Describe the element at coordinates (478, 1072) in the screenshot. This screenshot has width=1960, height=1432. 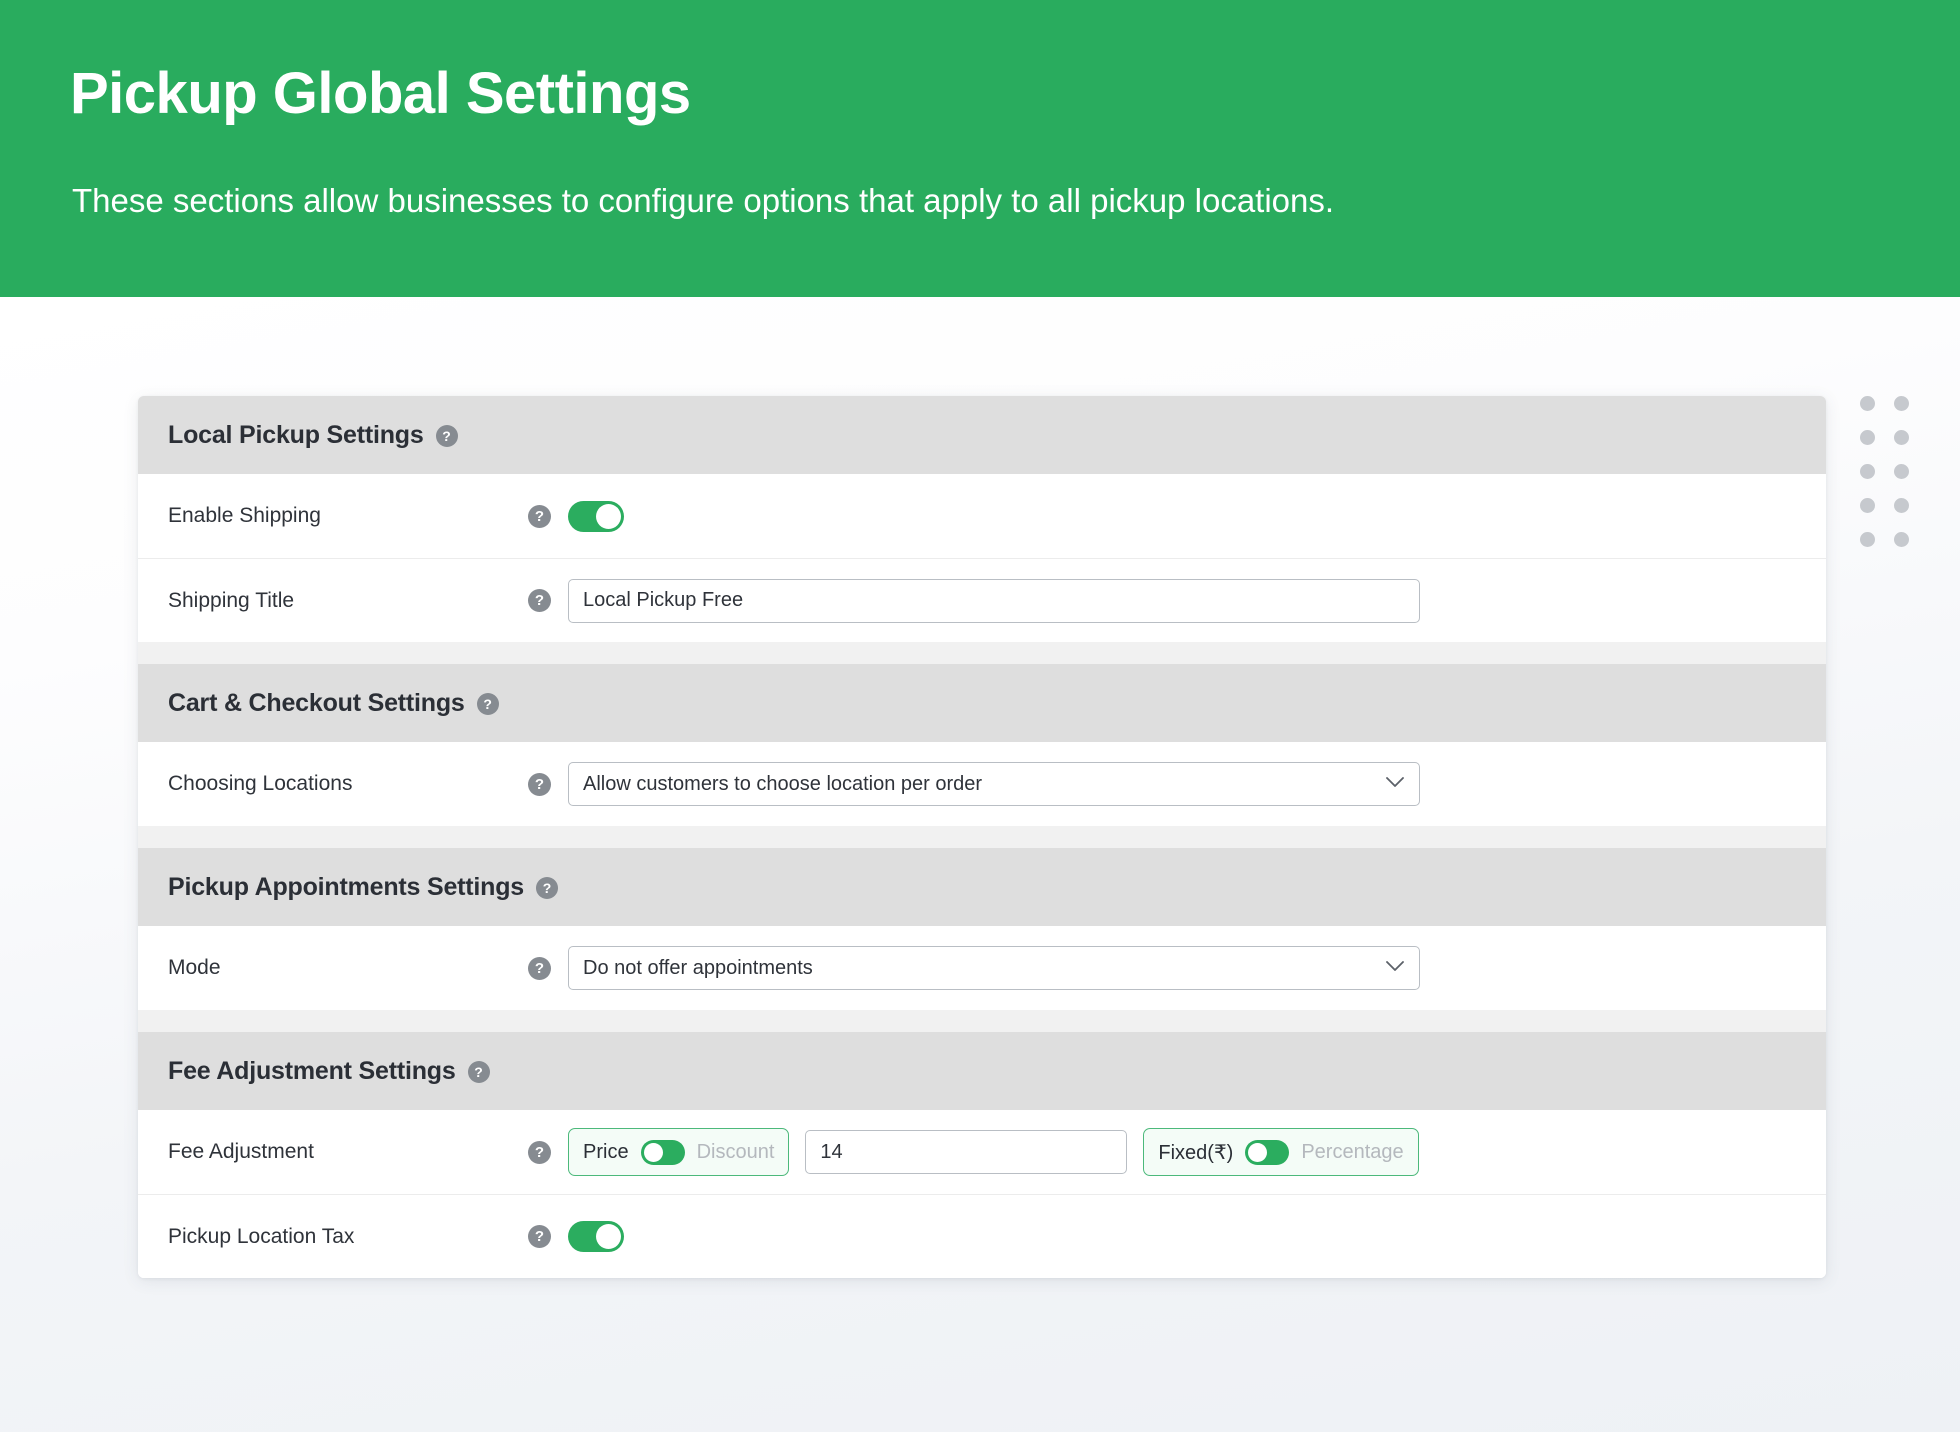
I see `section-help-icon-fee-adjustment-settings: ?` at that location.